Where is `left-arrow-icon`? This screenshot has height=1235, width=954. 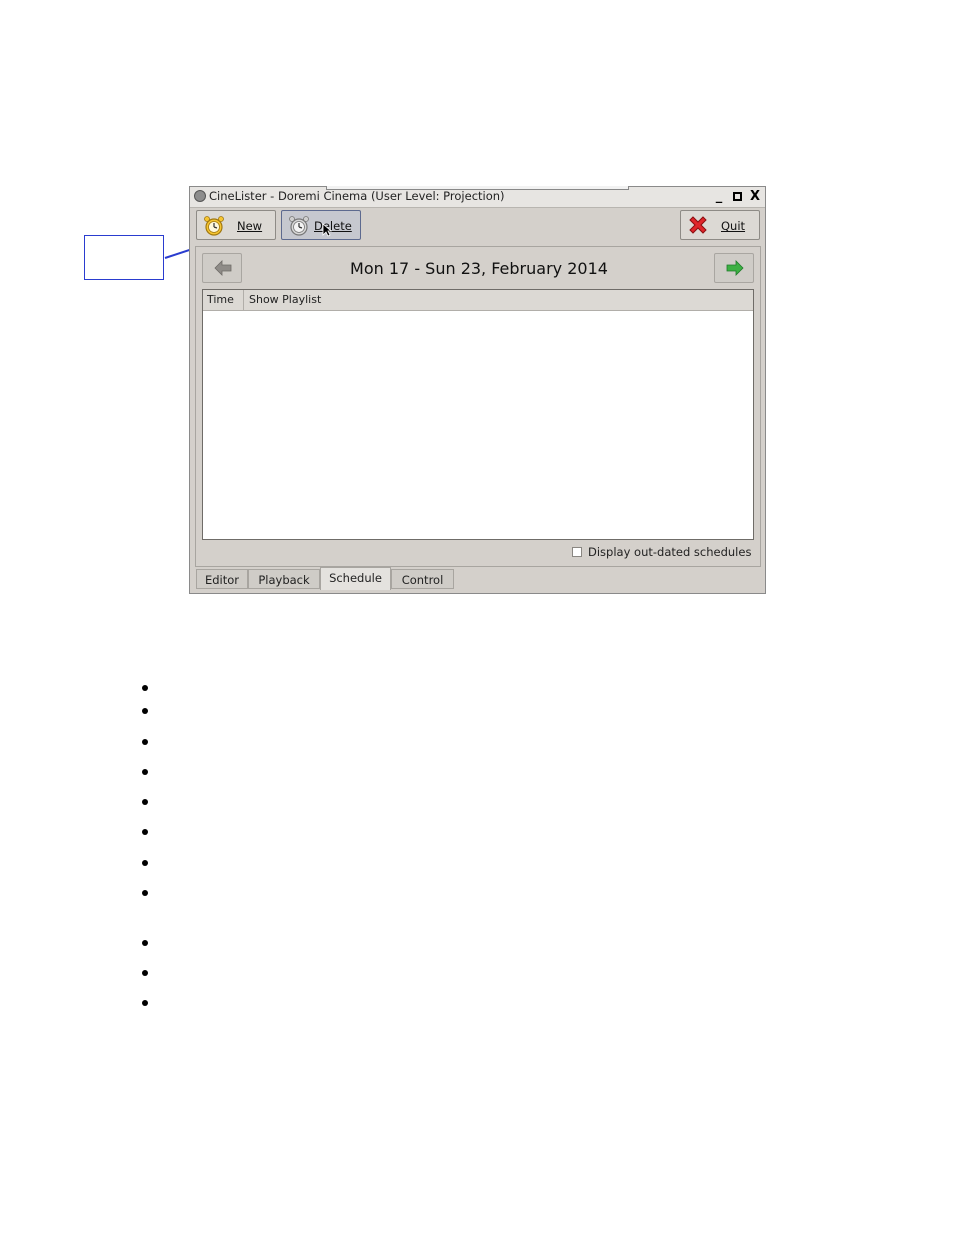
left-arrow-icon is located at coordinates (223, 268).